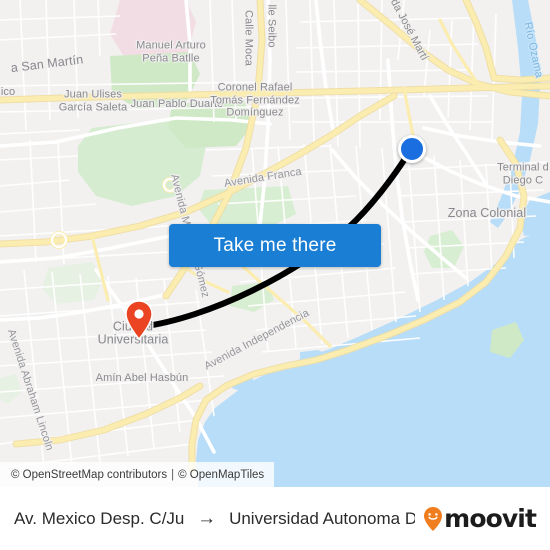 This screenshot has width=550, height=550. I want to click on take-me-there-button: Take me there, so click(275, 245).